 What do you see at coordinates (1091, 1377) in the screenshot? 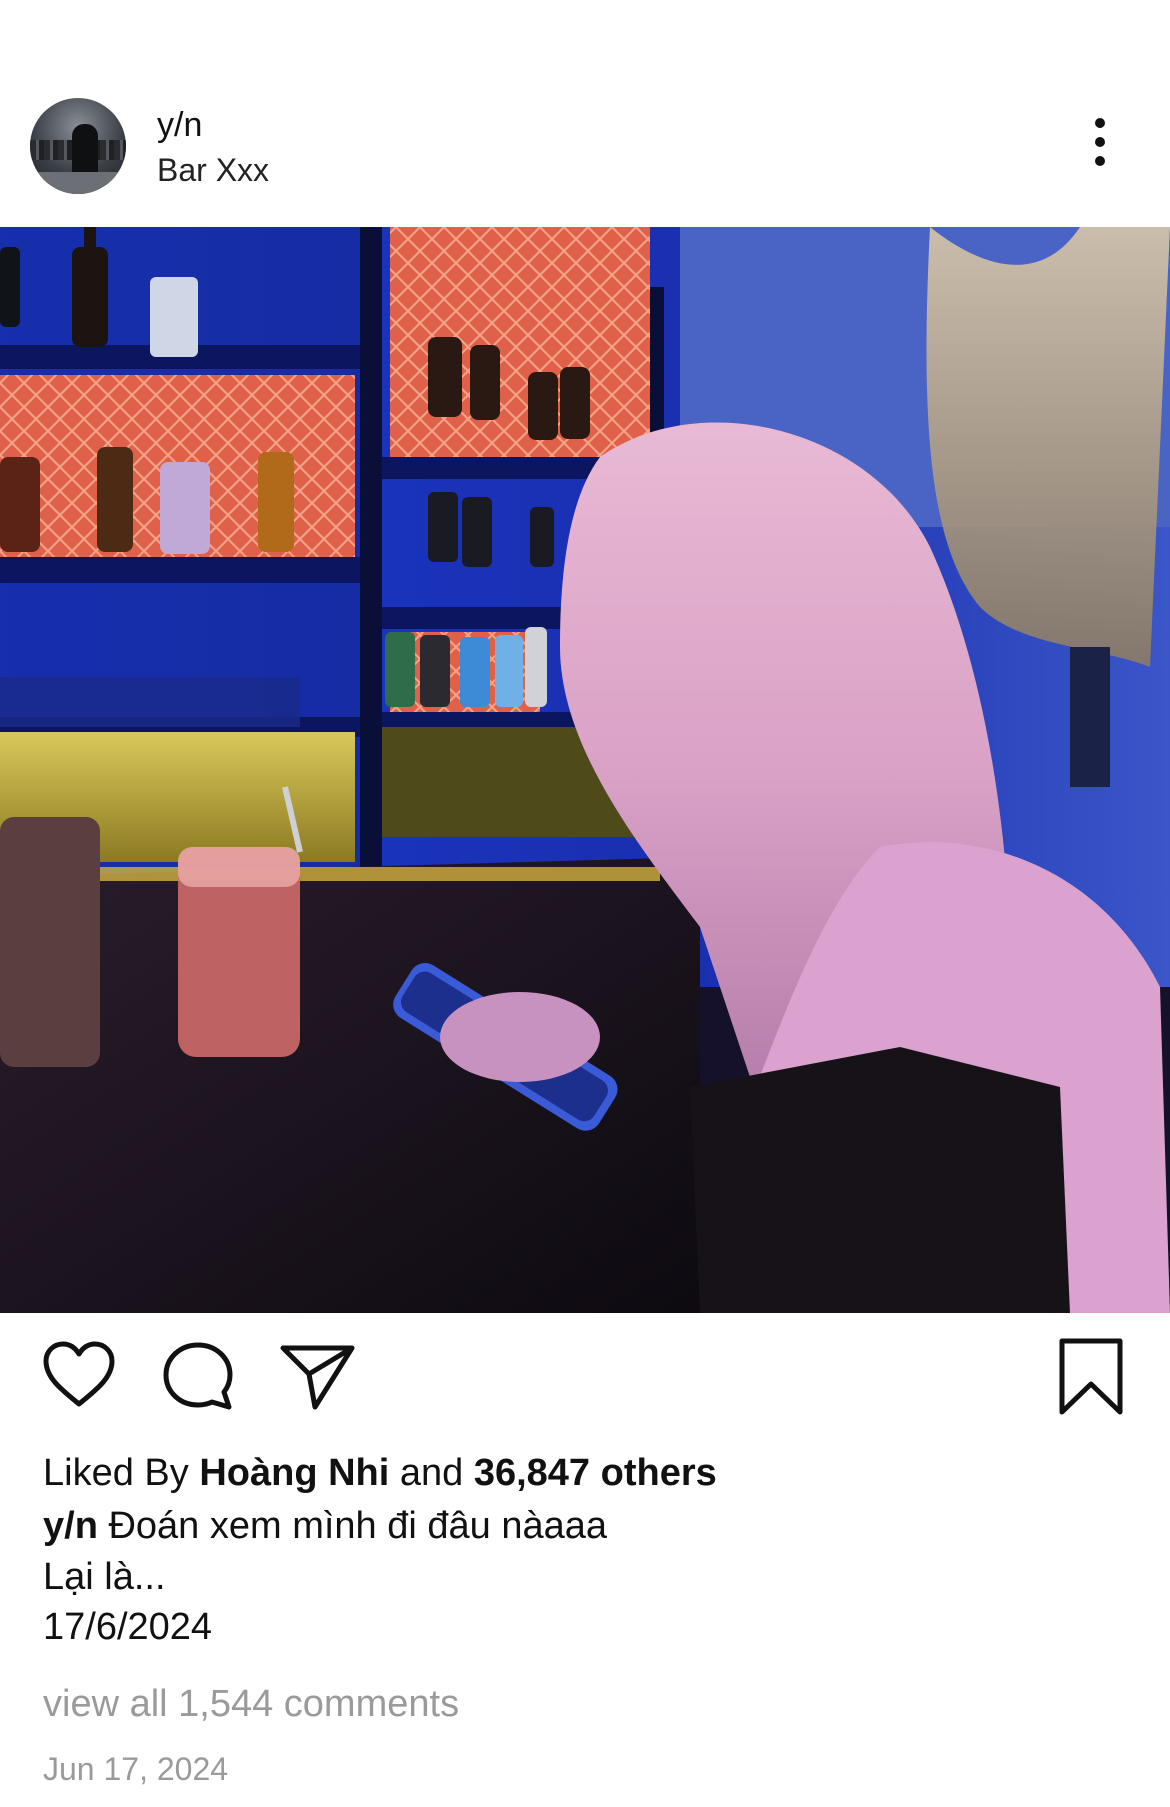
I see `bookmark-icon` at bounding box center [1091, 1377].